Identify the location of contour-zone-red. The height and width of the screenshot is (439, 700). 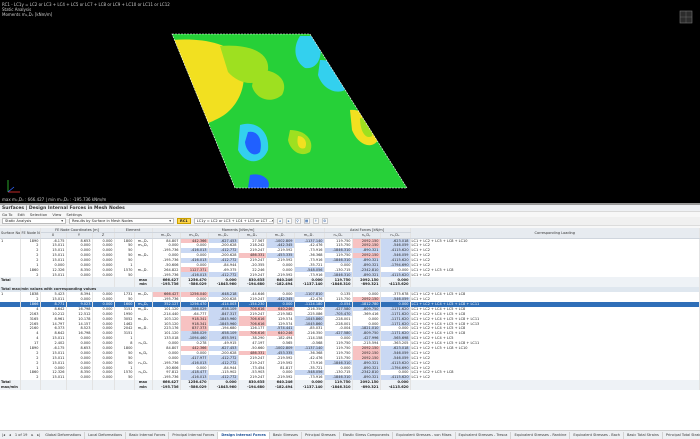
(213, 169).